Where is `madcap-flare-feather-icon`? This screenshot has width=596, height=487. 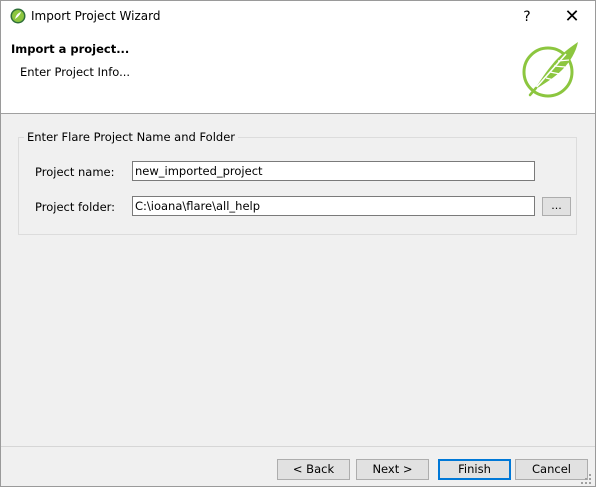 madcap-flare-feather-icon is located at coordinates (550, 70).